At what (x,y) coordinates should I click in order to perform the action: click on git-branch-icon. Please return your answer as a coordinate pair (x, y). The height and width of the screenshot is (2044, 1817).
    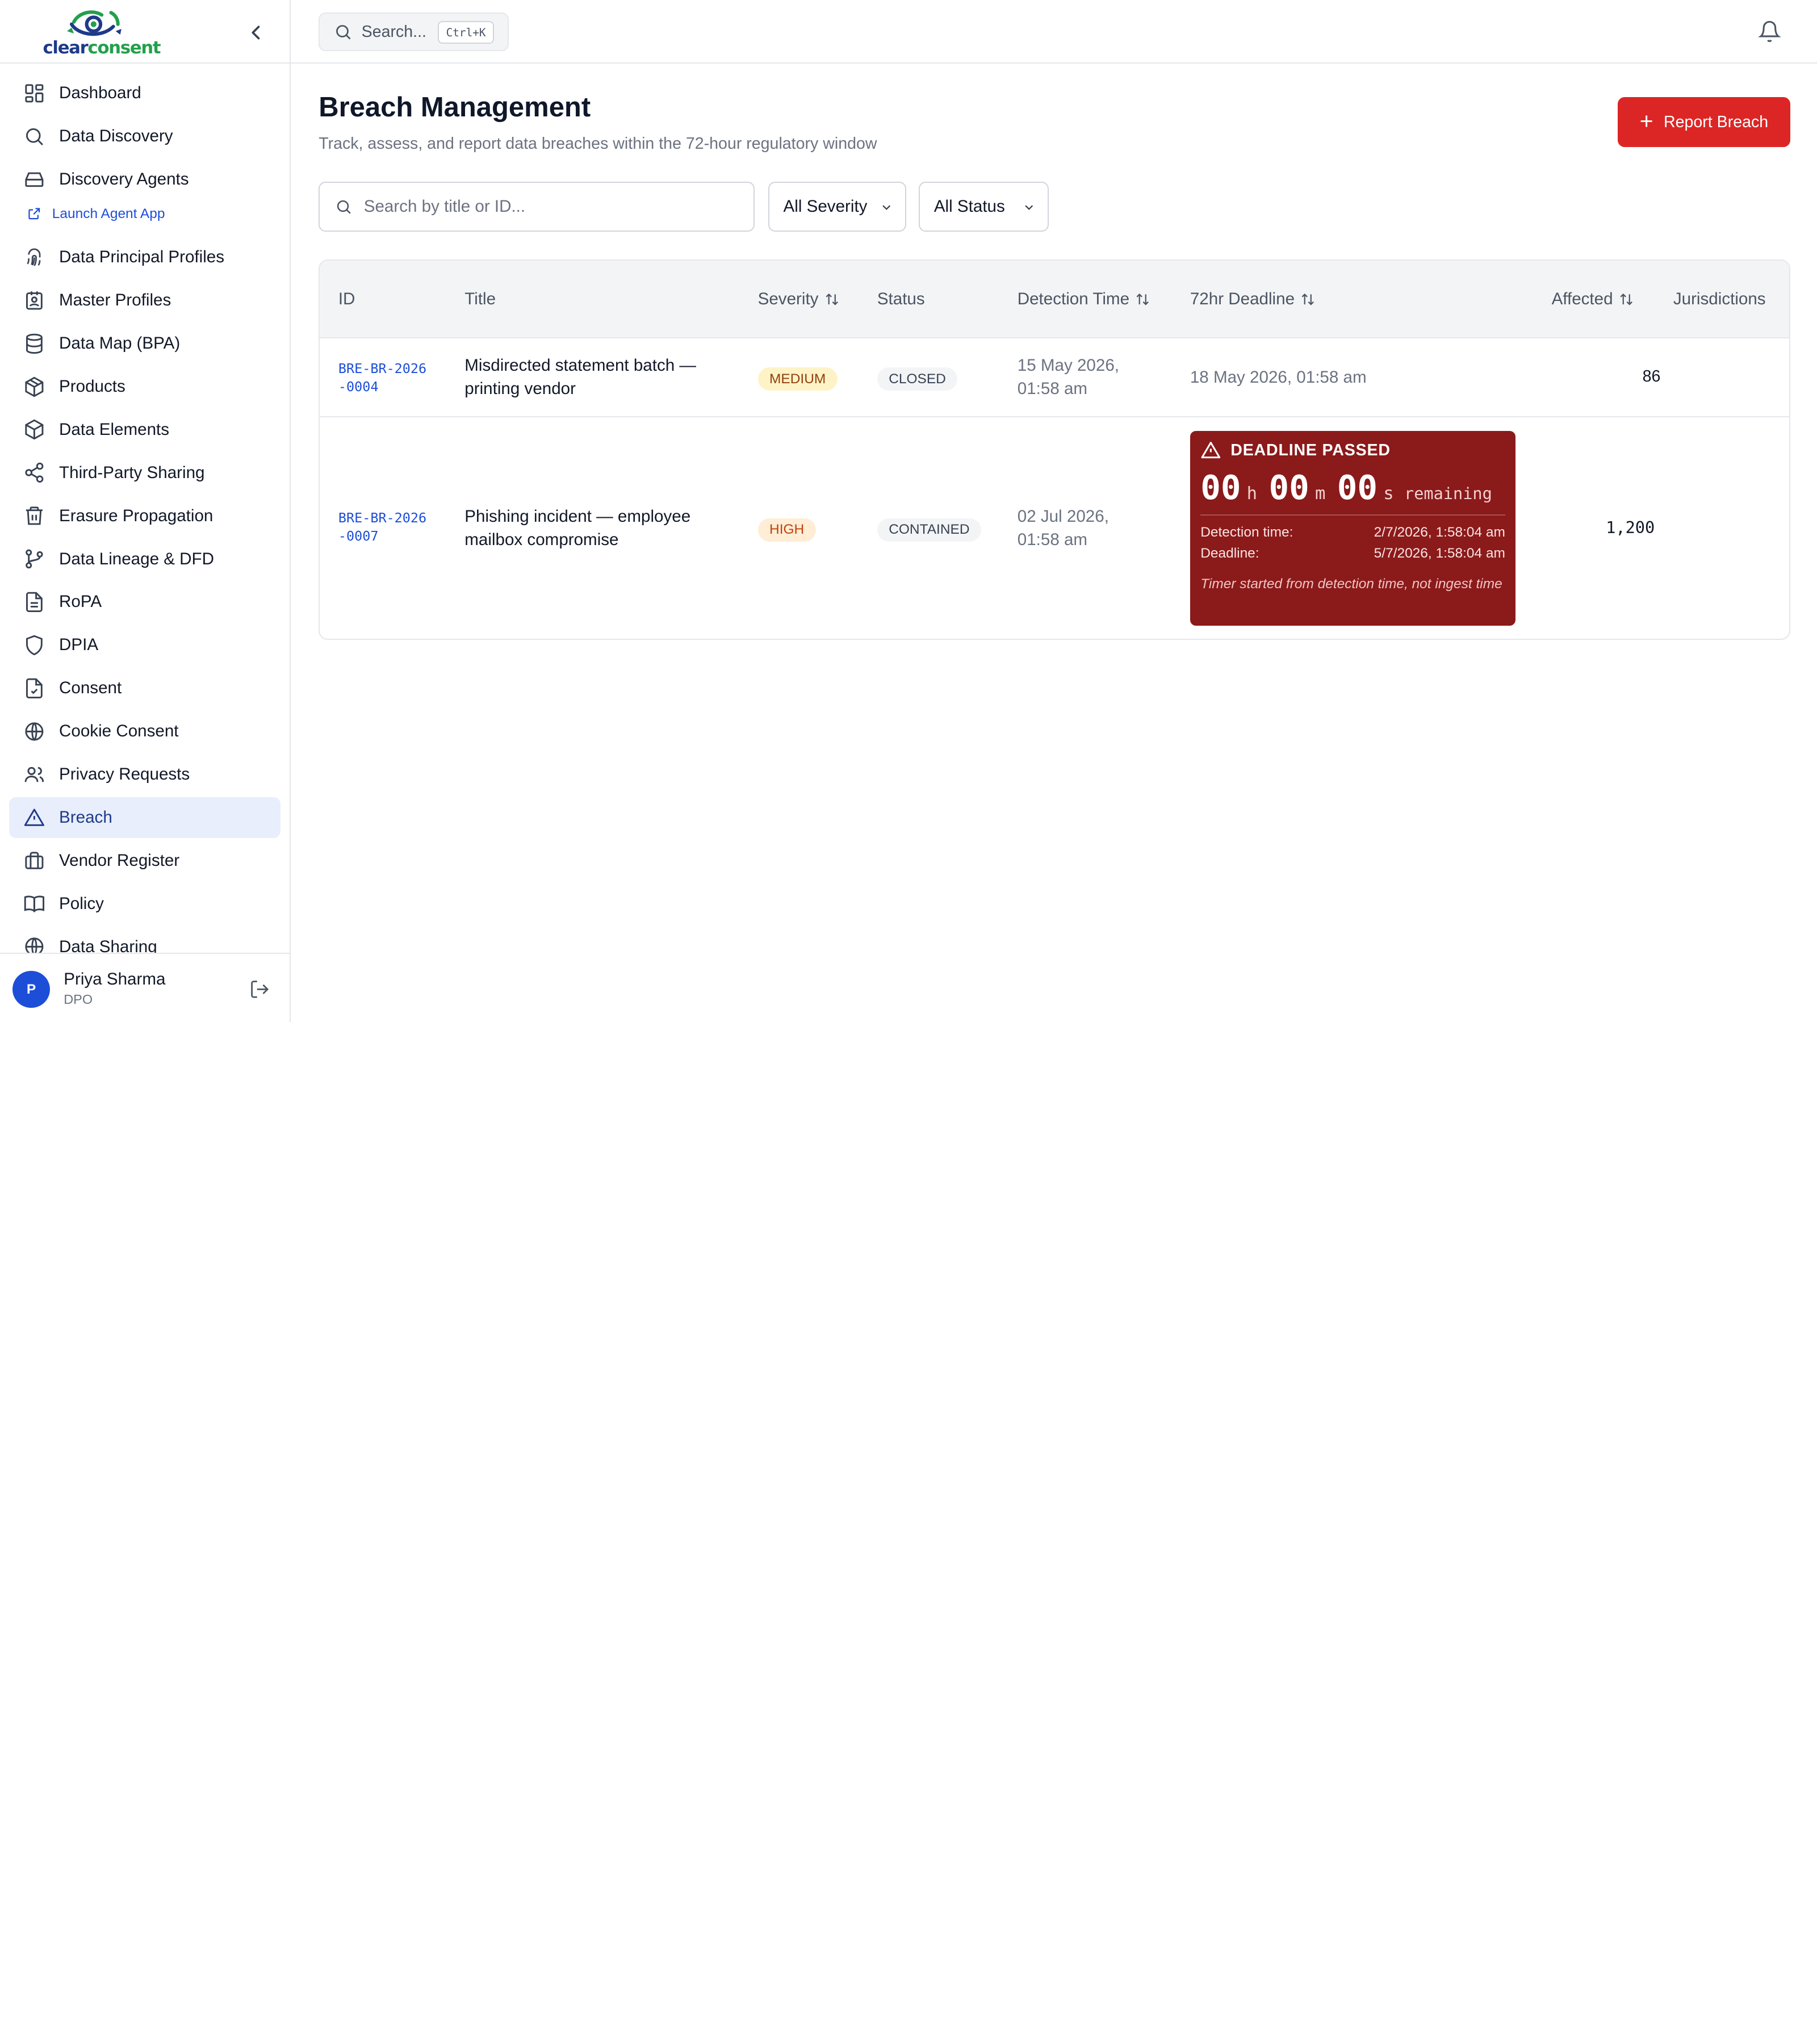
    Looking at the image, I should click on (34, 559).